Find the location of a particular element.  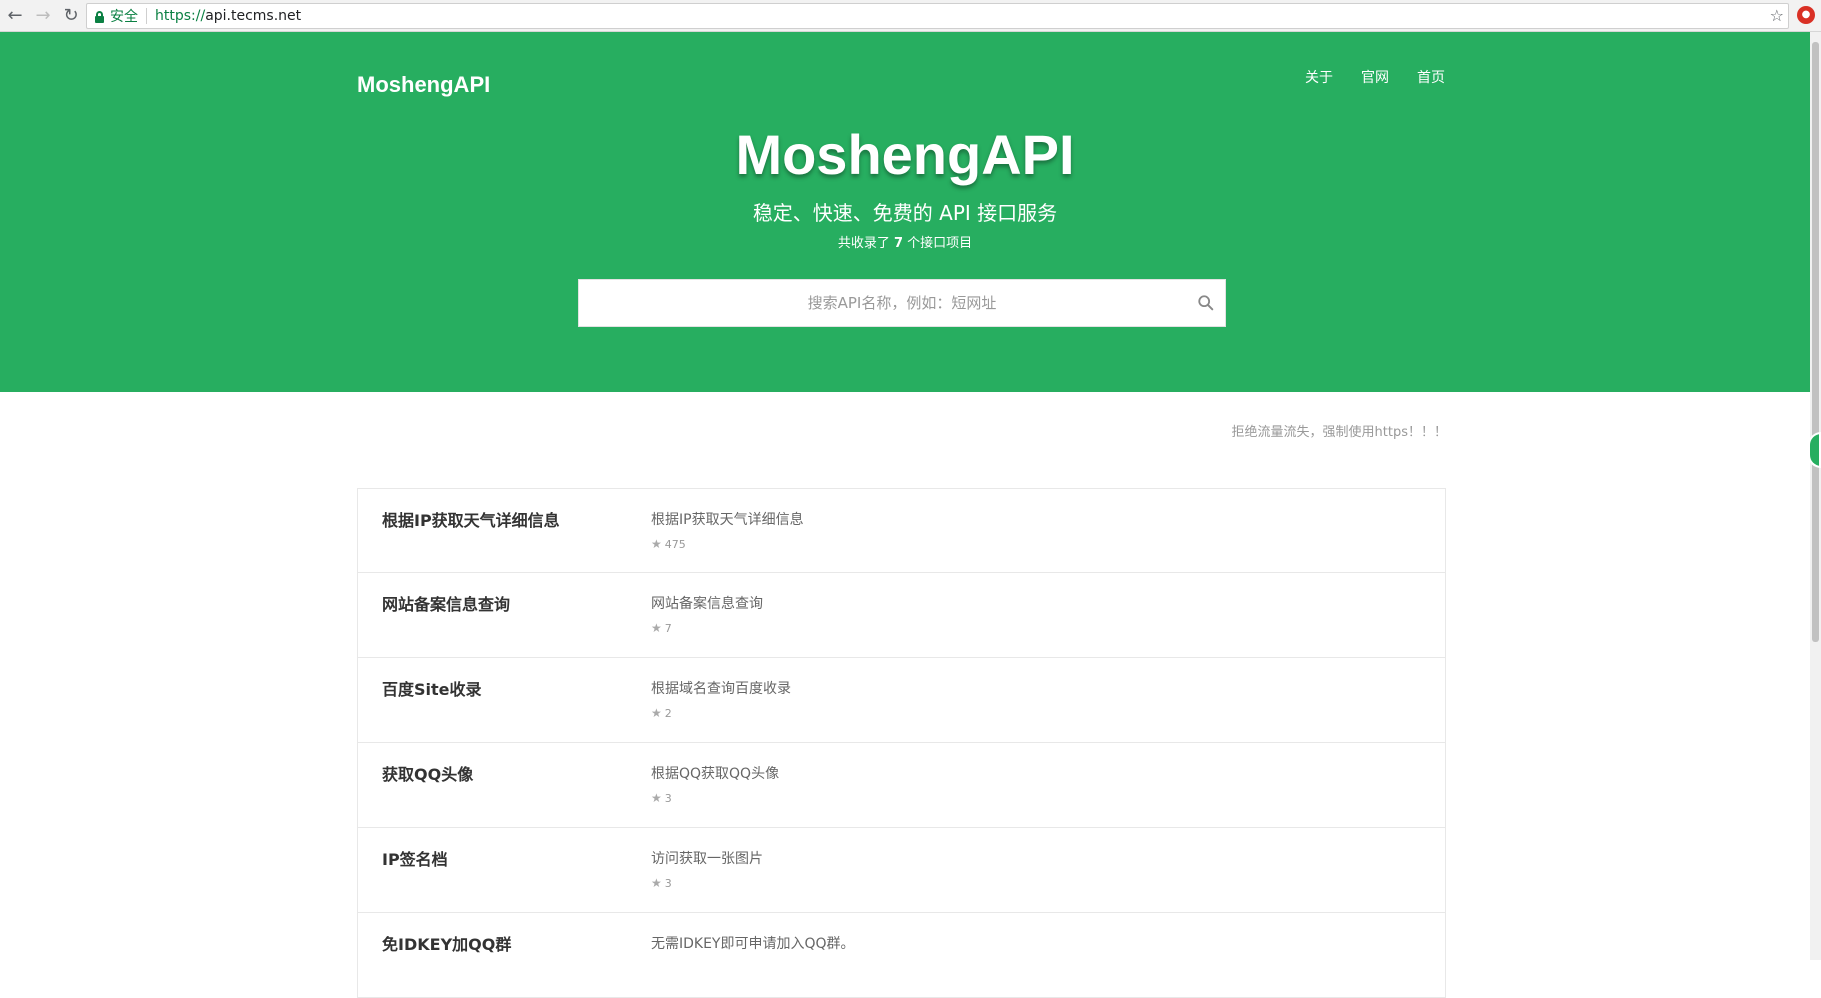

scrollbar-thumb is located at coordinates (1815, 342).